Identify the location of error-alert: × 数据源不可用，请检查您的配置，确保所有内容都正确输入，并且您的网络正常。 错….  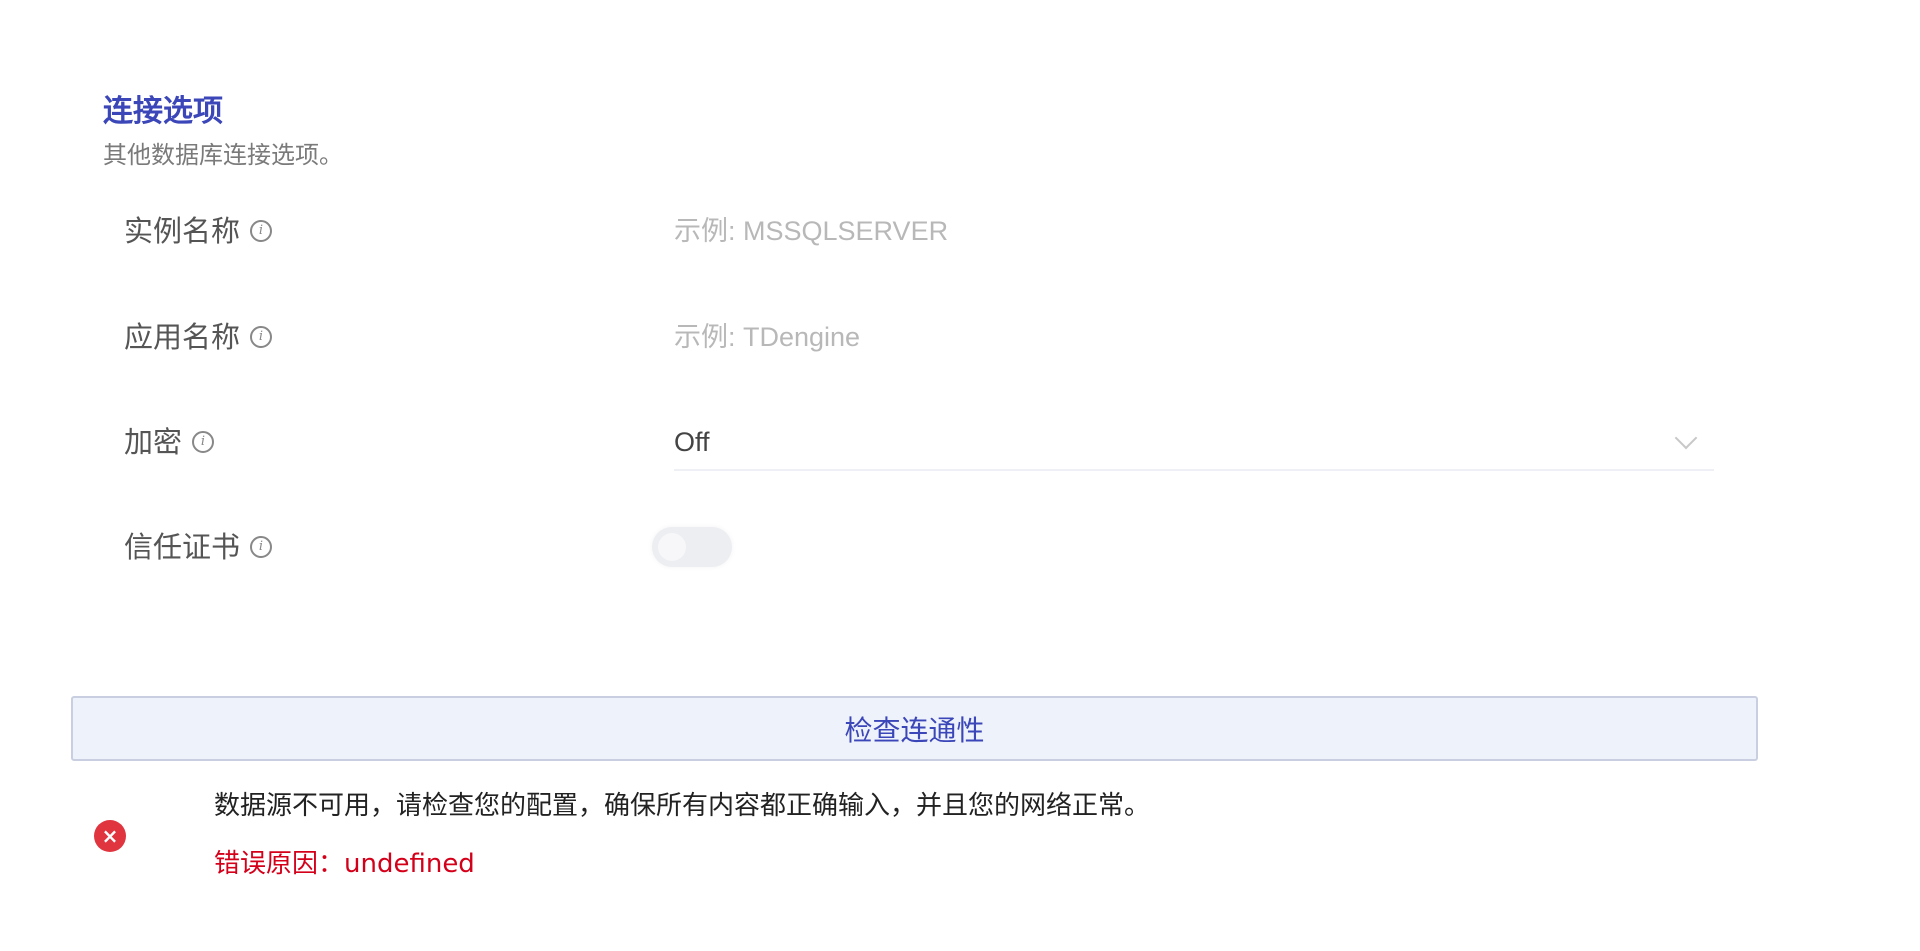
(844, 840).